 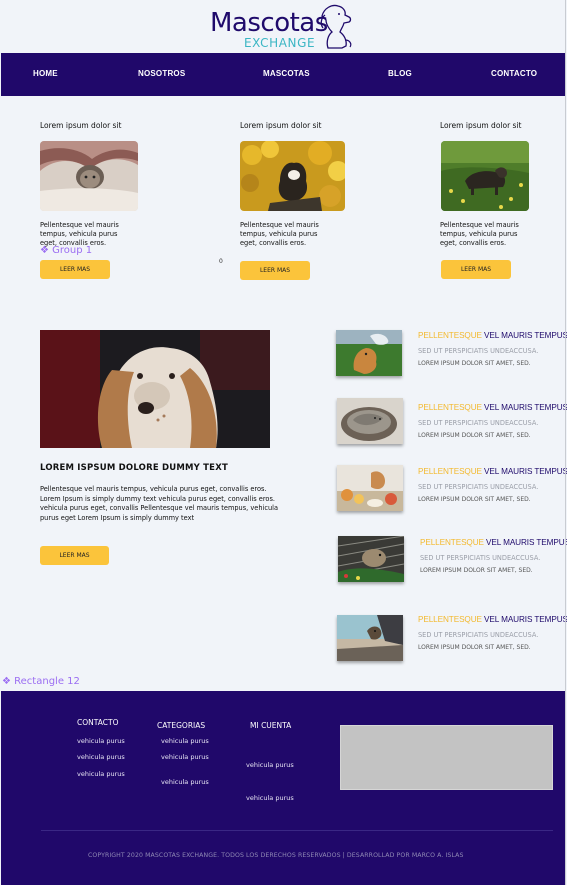 I want to click on group-annotation: ❖ Group 1, so click(x=66, y=250).